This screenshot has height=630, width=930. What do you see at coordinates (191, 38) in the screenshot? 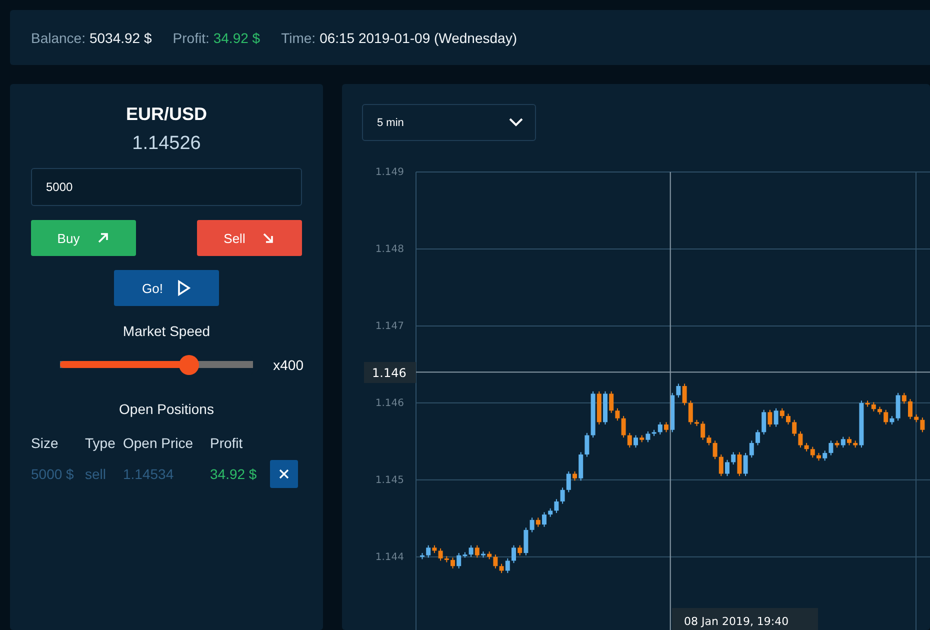
I see `stat-label: Profit:` at bounding box center [191, 38].